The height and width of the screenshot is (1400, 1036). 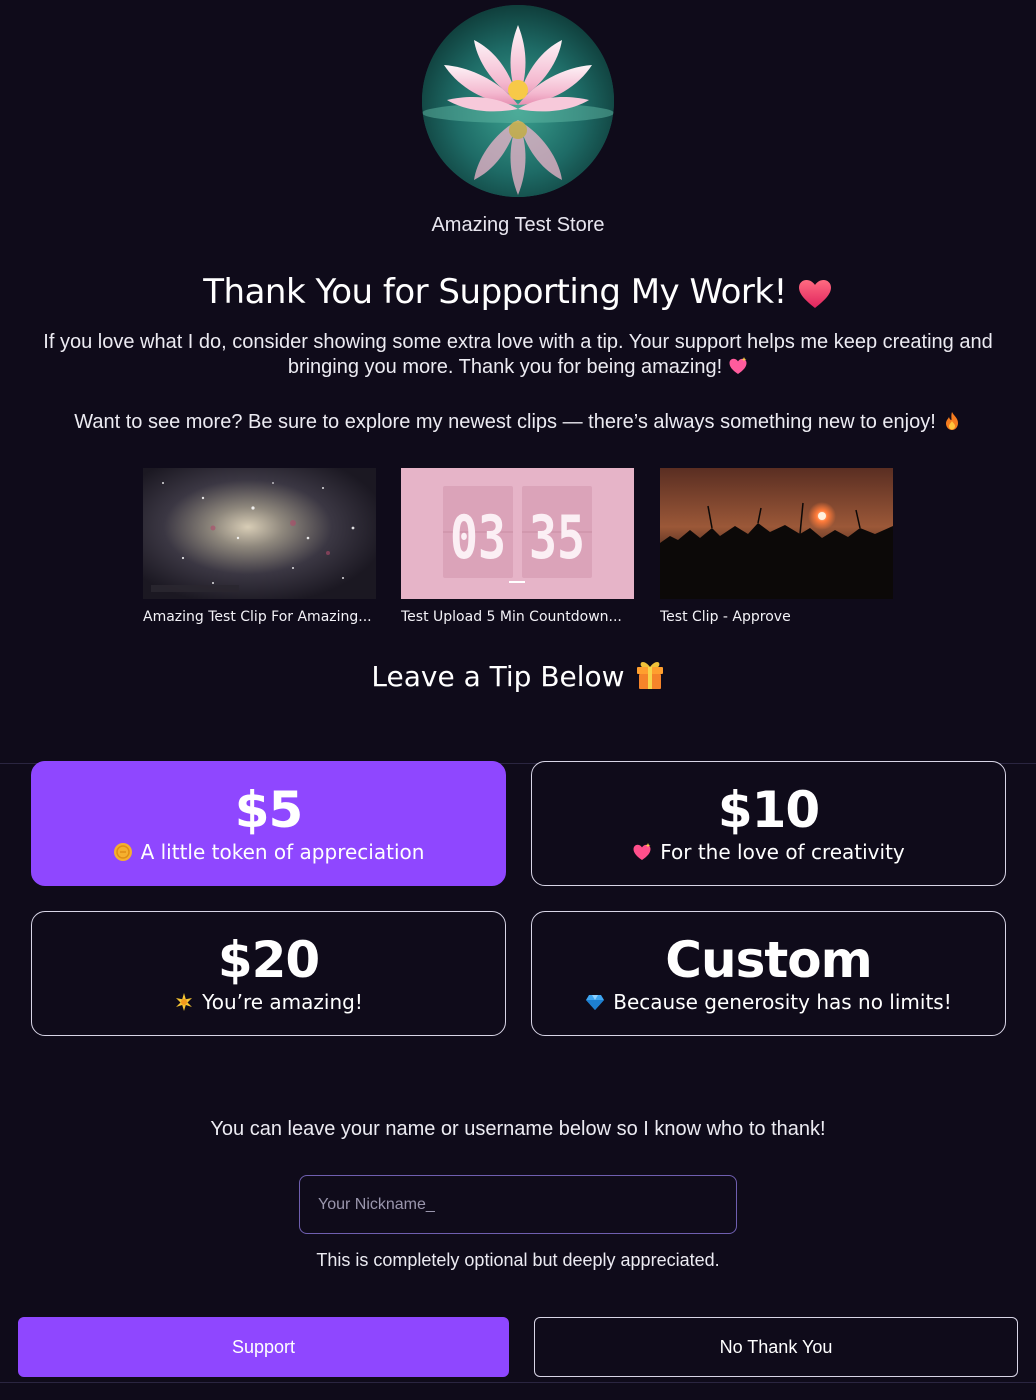 I want to click on countdown-minutes: 03, so click(x=478, y=538).